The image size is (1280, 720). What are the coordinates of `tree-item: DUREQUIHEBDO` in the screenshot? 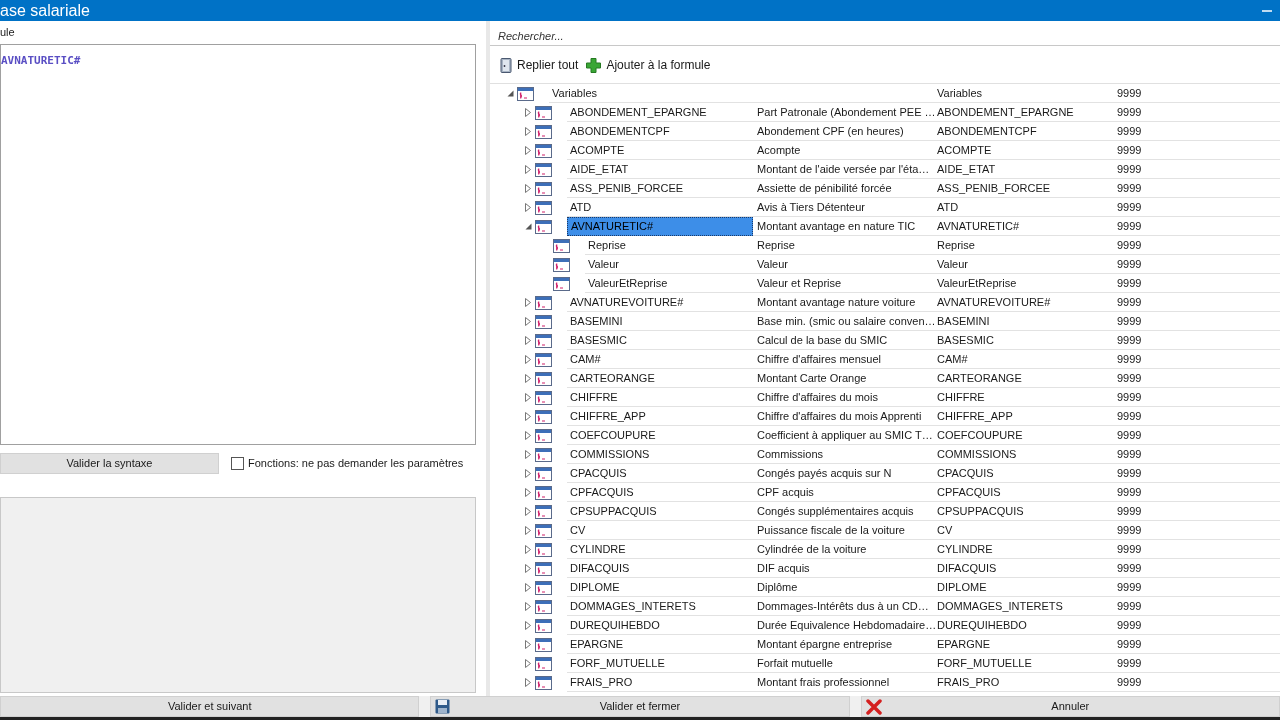 It's located at (660, 625).